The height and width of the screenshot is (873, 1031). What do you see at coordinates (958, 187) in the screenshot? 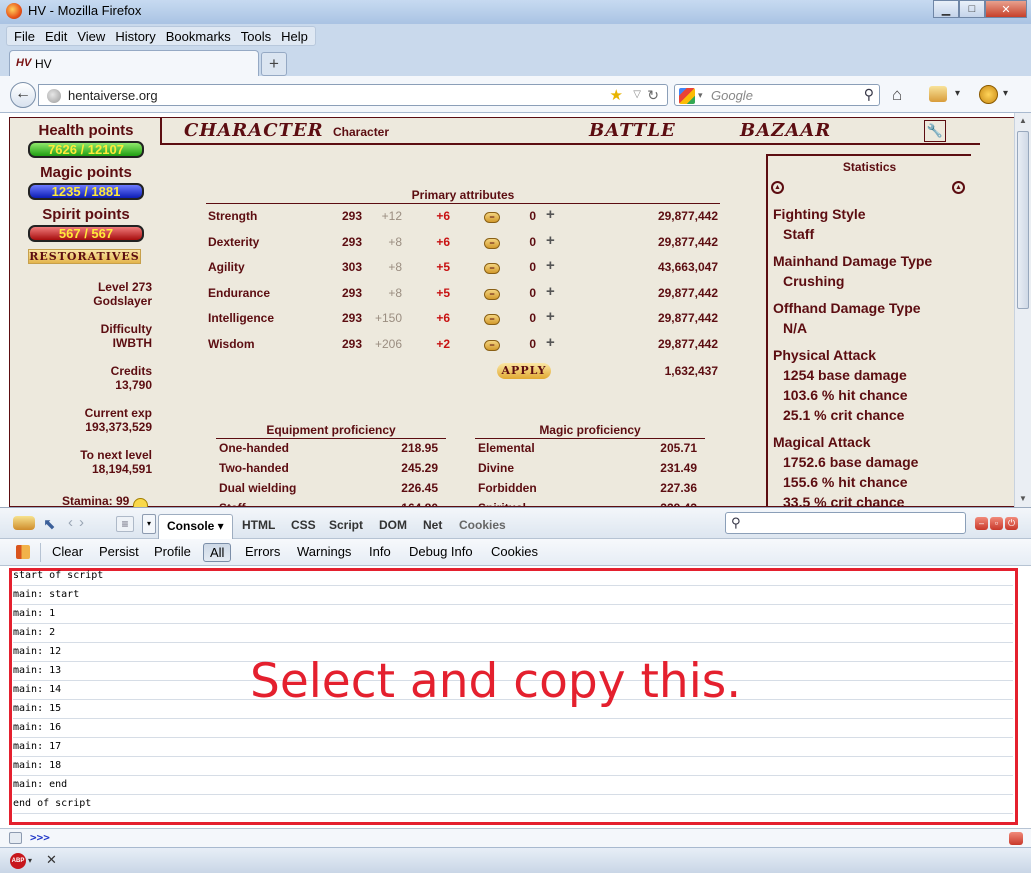
I see `stats-next-icon: ▲` at bounding box center [958, 187].